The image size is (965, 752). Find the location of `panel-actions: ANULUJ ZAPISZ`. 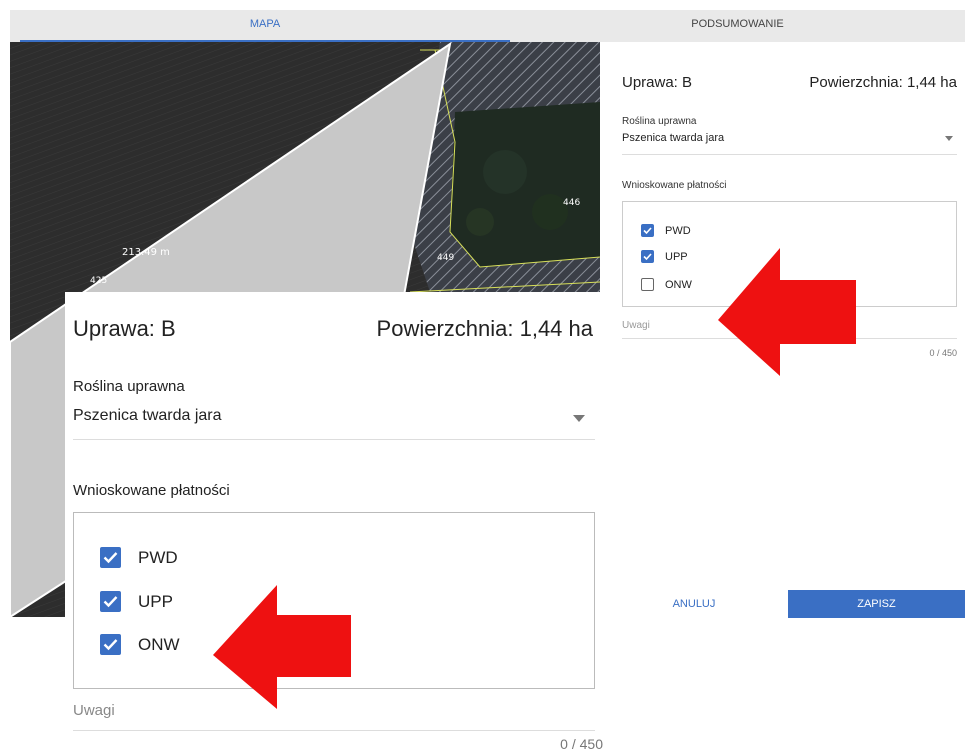

panel-actions: ANULUJ ZAPISZ is located at coordinates (782, 604).